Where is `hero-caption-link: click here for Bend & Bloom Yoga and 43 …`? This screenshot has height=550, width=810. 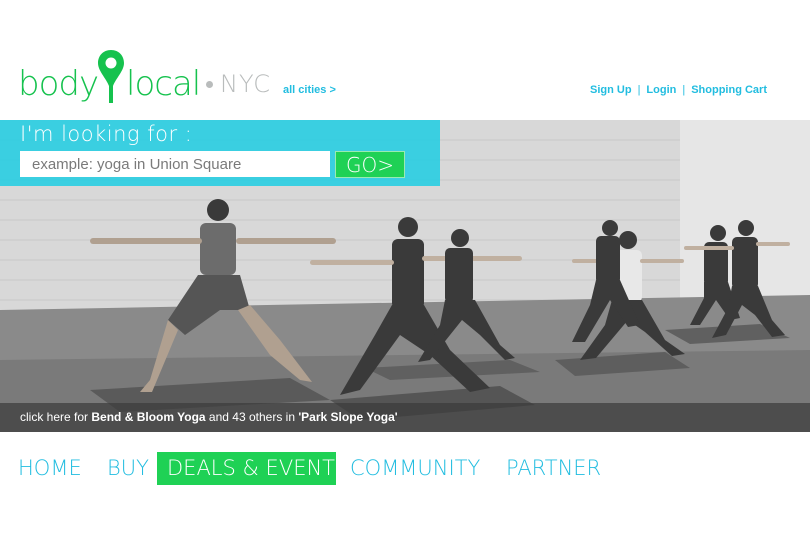 hero-caption-link: click here for Bend & Bloom Yoga and 43 … is located at coordinates (405, 417).